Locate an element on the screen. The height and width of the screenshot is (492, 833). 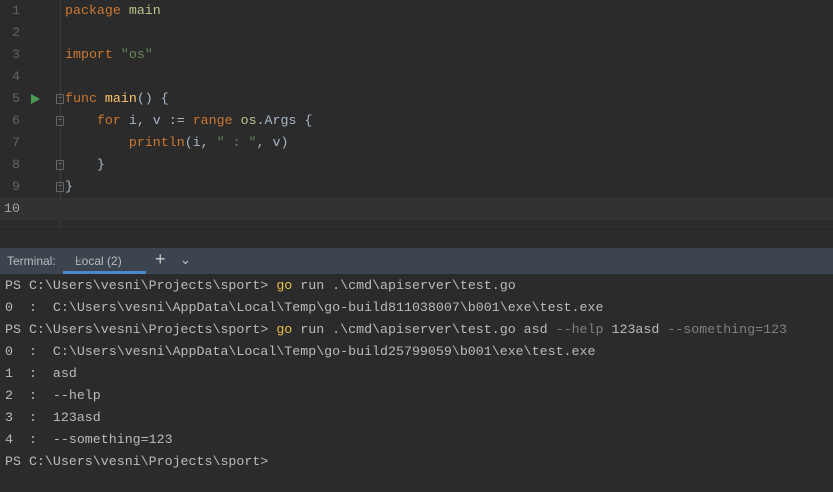
code-token: 123asd is located at coordinates (635, 329).